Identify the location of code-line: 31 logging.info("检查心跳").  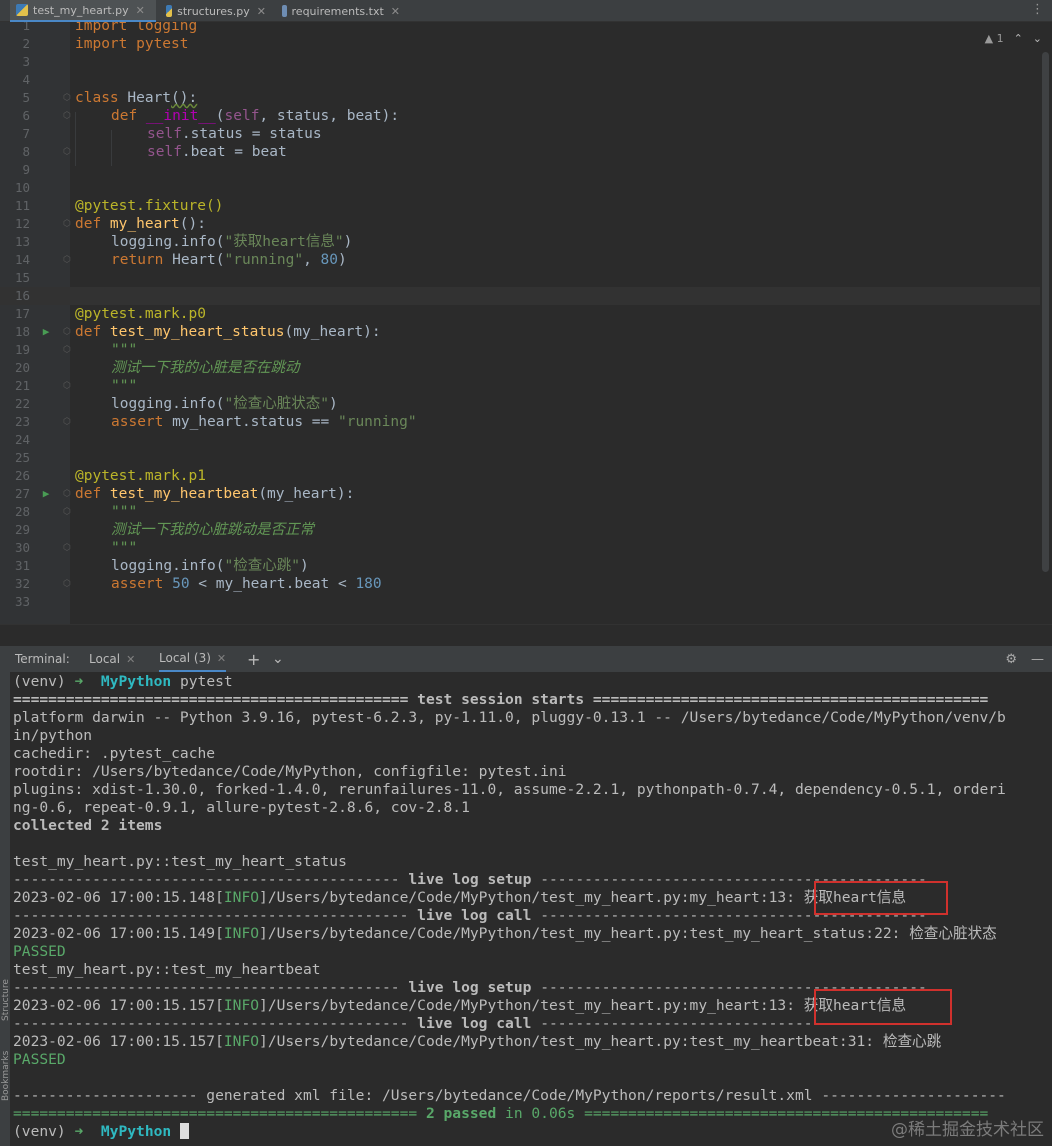
(520, 566).